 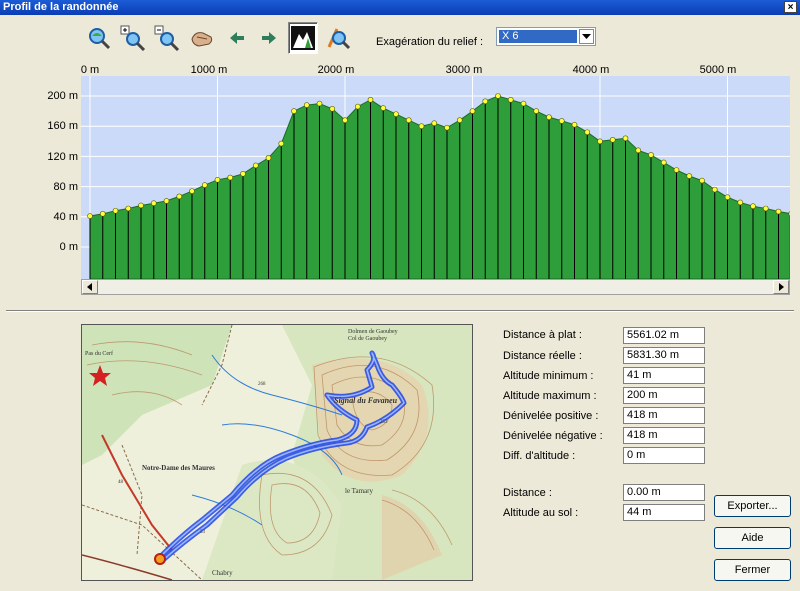 I want to click on stat-label: Diff. d'altitude :, so click(x=539, y=456).